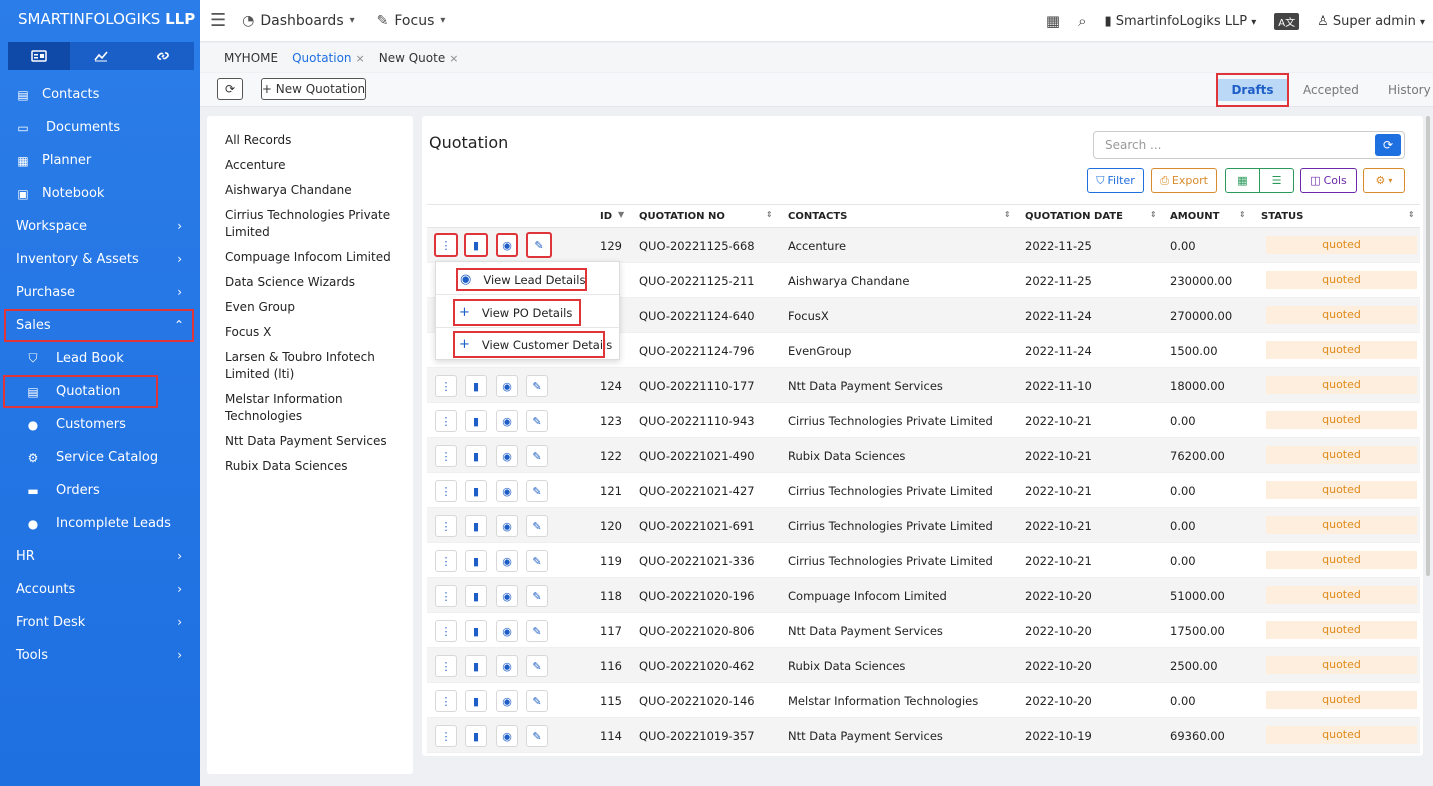 The image size is (1433, 786). I want to click on link-icon, so click(163, 56).